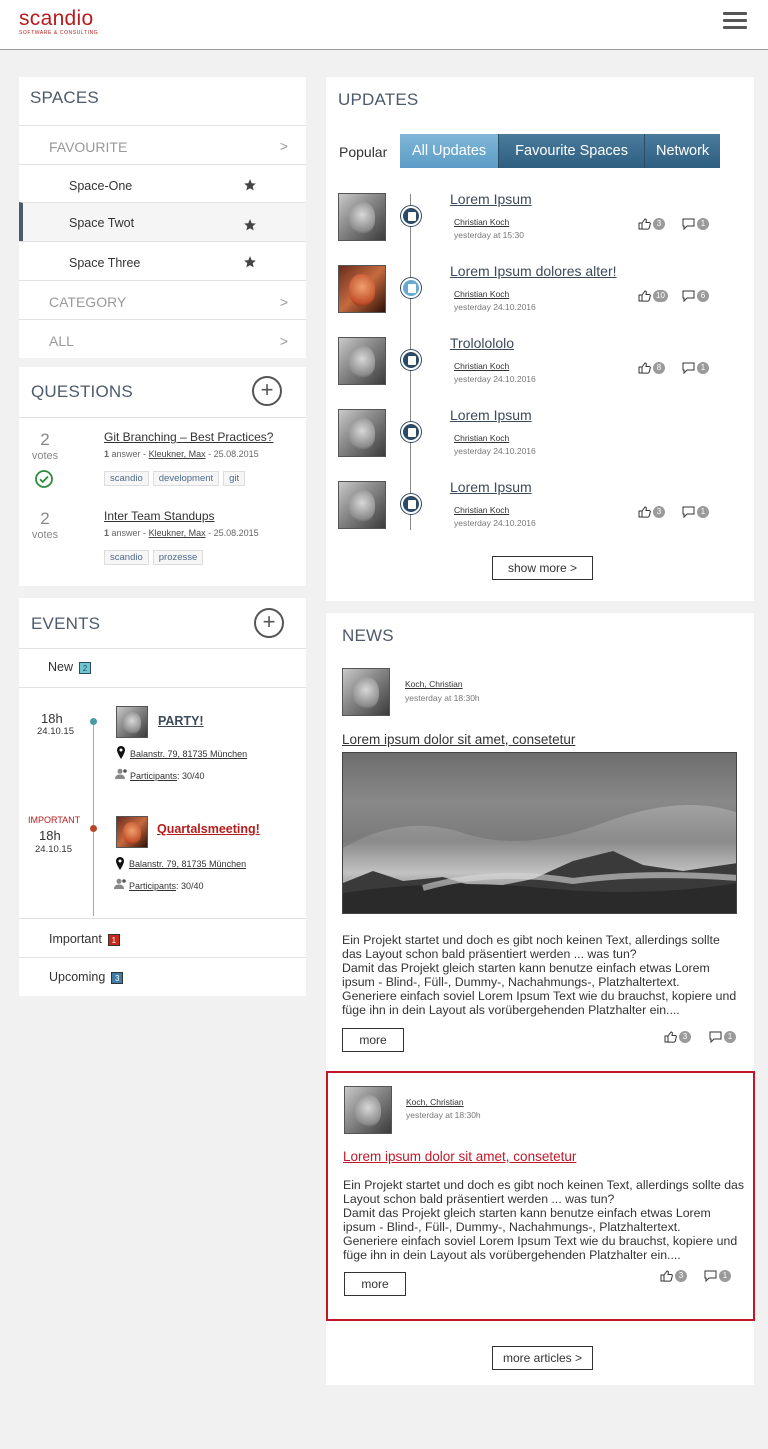 The image size is (768, 1449). Describe the element at coordinates (107, 533) in the screenshot. I see `answer-count: 1` at that location.